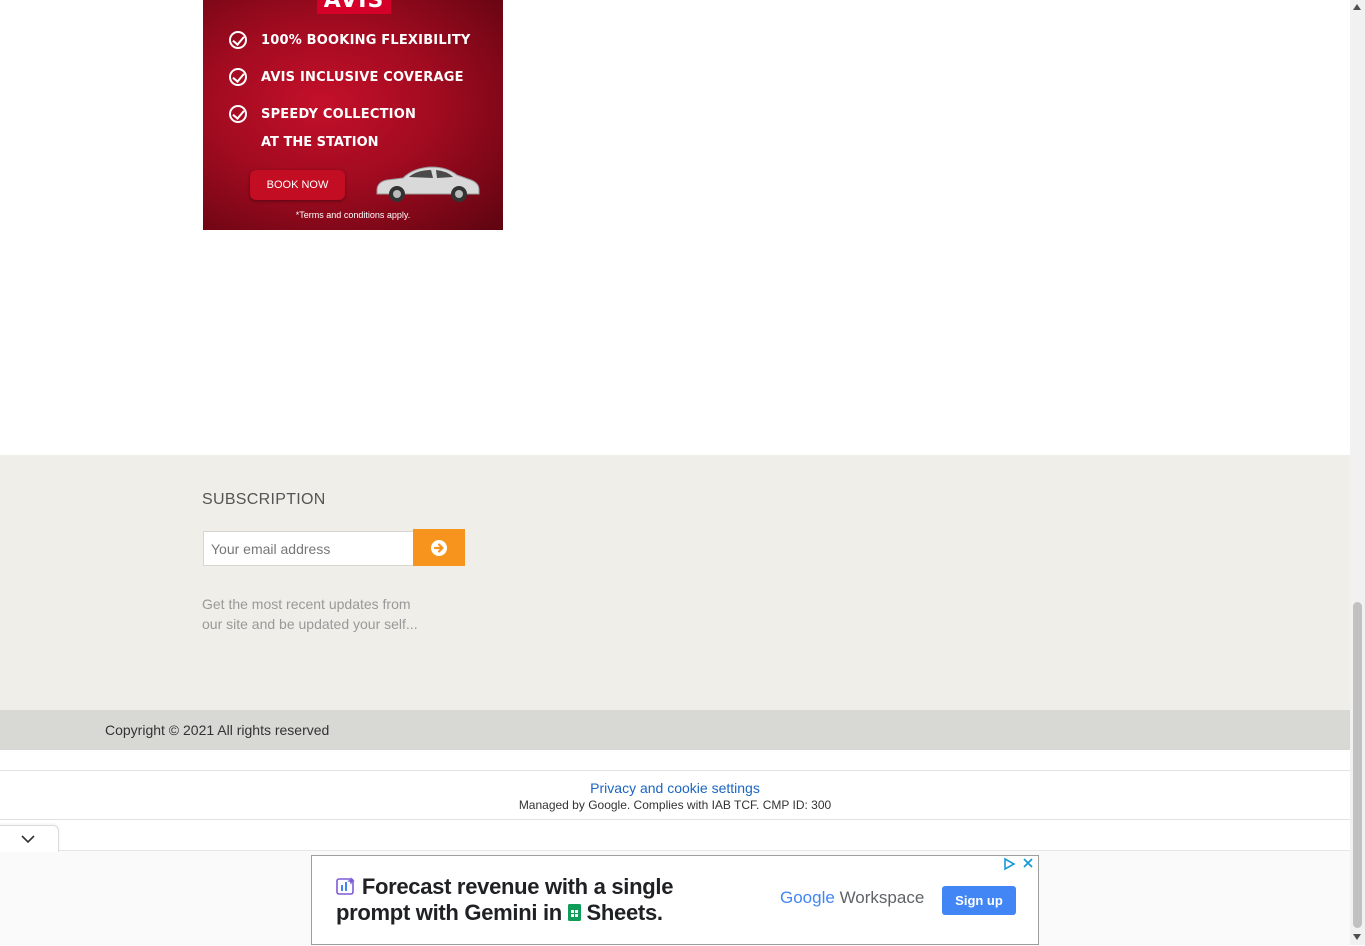  What do you see at coordinates (320, 142) in the screenshot?
I see `avis-feature-continuation: AT THE STATION` at bounding box center [320, 142].